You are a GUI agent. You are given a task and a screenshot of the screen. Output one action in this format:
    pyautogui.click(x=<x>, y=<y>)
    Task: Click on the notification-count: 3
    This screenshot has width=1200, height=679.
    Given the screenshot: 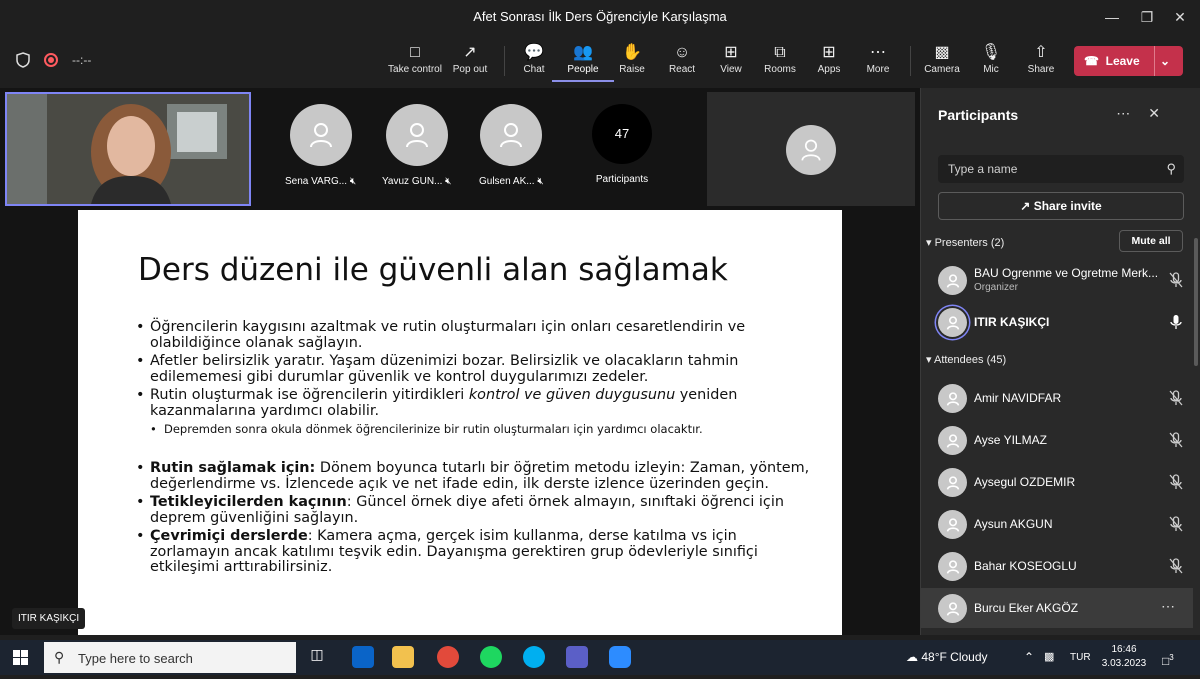 What is the action you would take?
    pyautogui.click(x=1171, y=657)
    